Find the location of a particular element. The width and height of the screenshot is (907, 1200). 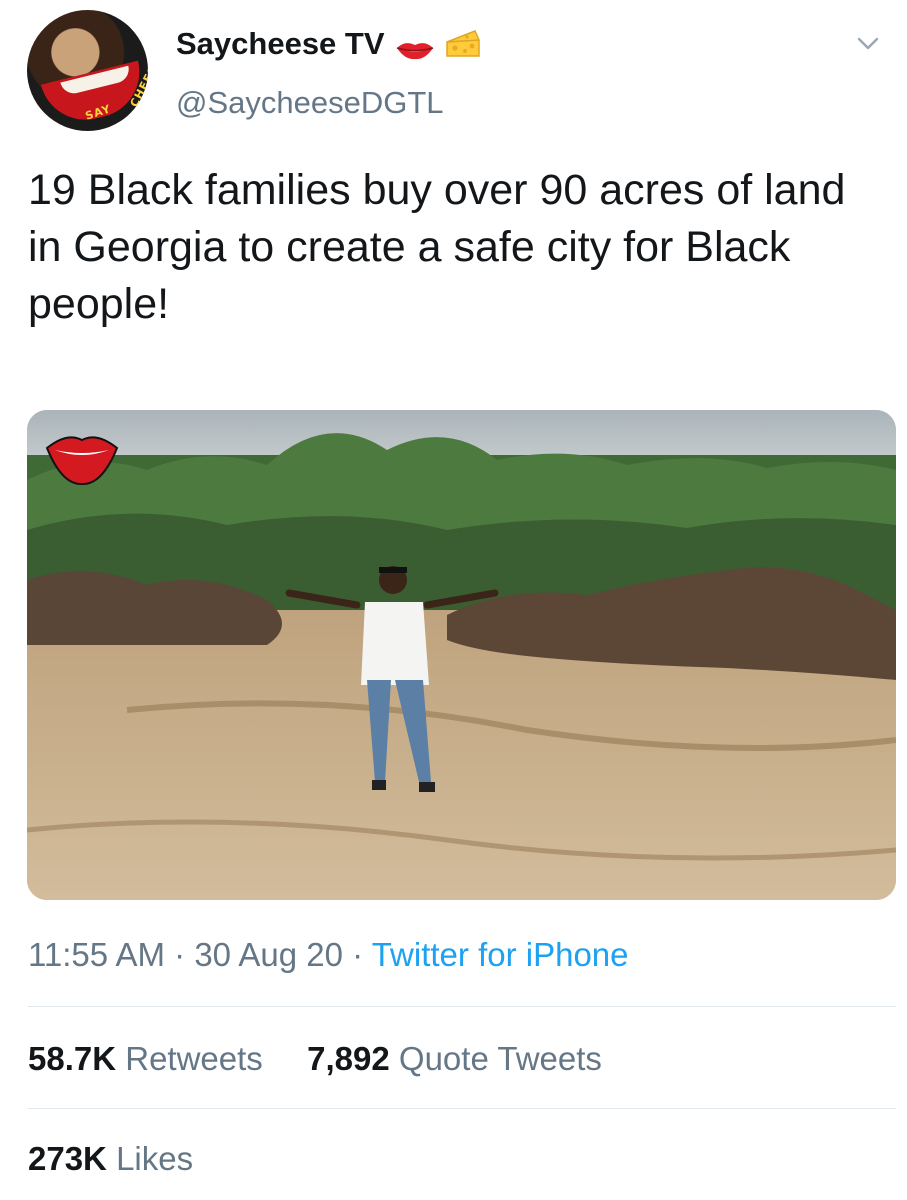

chevron-down-icon is located at coordinates (868, 43).